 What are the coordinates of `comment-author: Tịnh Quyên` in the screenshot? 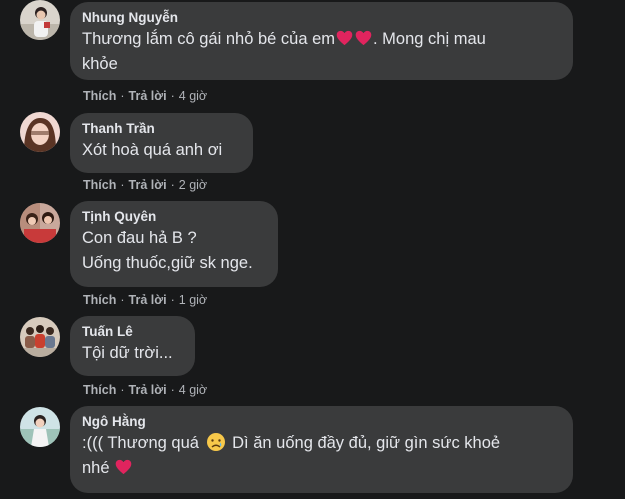 It's located at (174, 217).